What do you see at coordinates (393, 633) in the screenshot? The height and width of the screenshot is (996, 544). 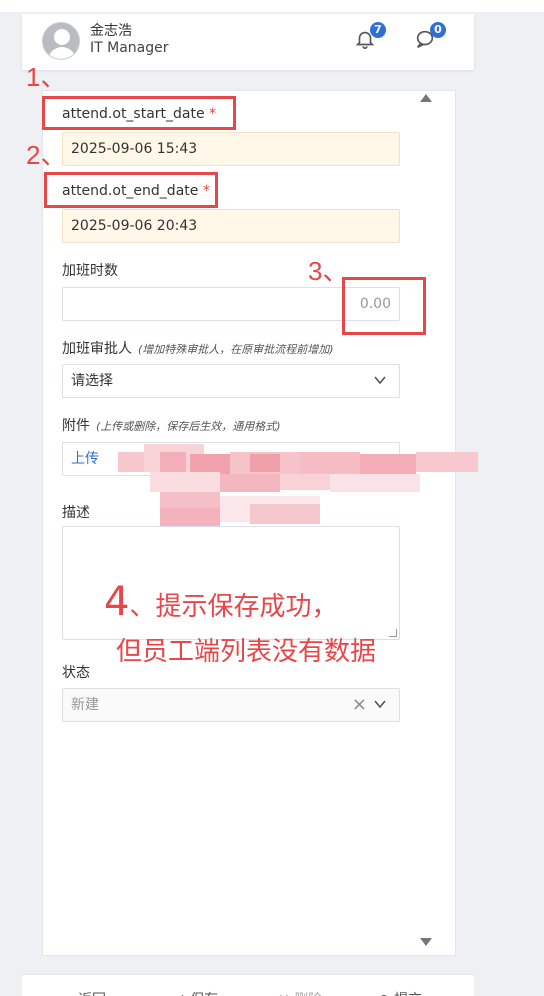 I see `resize-handle-icon` at bounding box center [393, 633].